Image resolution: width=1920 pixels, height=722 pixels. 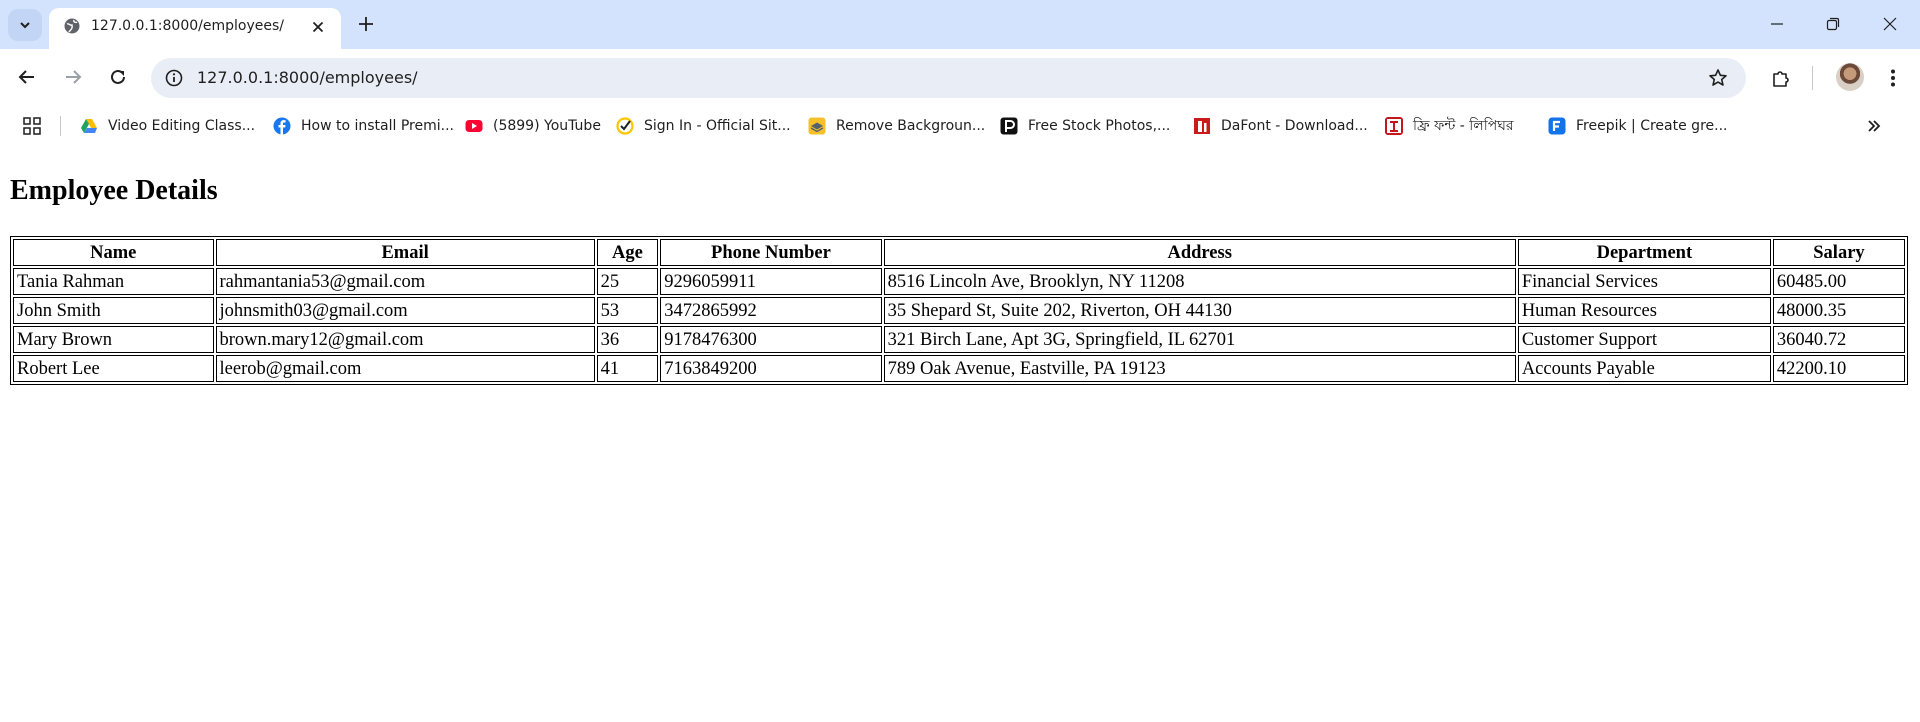 I want to click on page-title: Employee Details, so click(x=114, y=190).